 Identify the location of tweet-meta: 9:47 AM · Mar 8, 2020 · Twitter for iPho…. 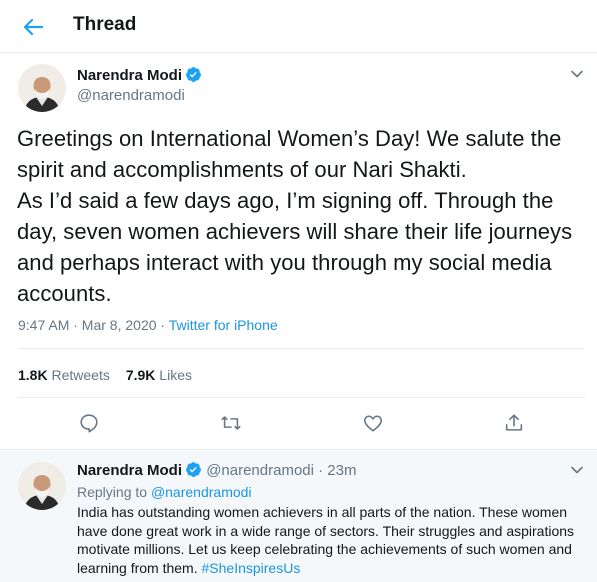
(148, 325).